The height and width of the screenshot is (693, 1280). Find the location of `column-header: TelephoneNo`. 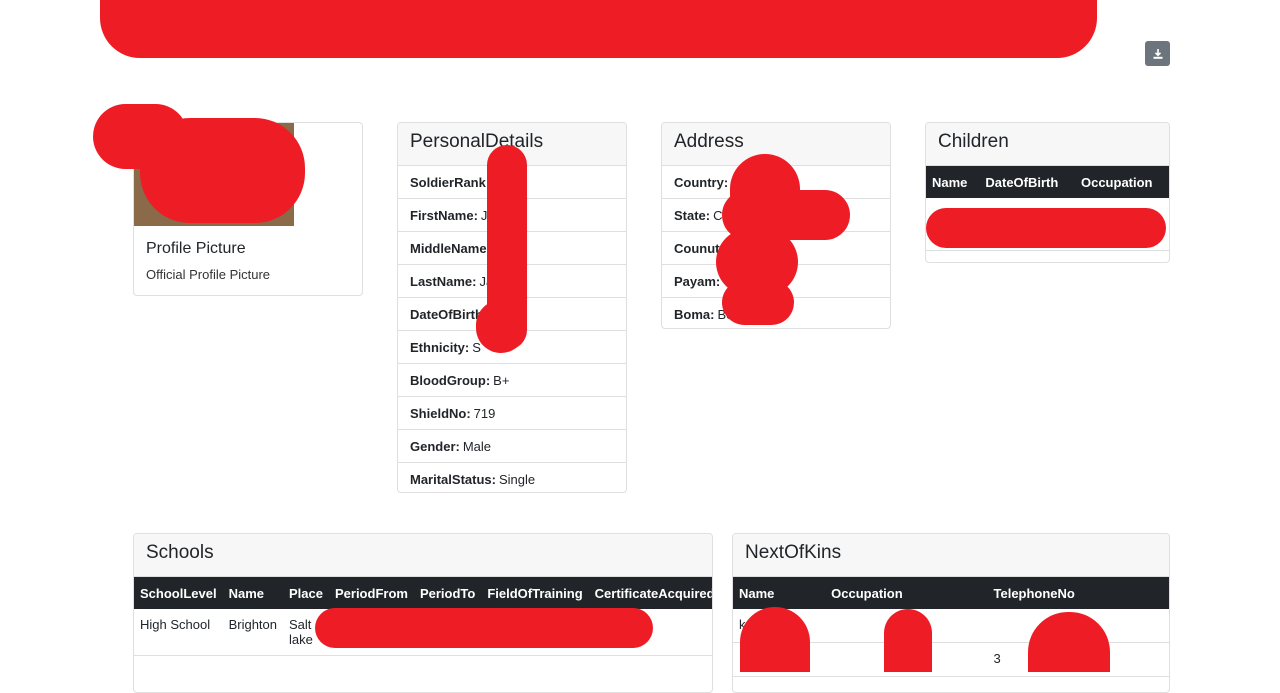

column-header: TelephoneNo is located at coordinates (1034, 593).